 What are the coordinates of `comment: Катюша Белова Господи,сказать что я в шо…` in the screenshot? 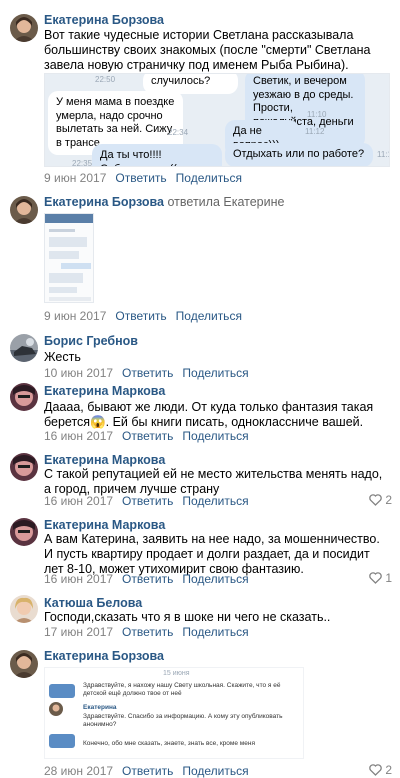 It's located at (200, 617).